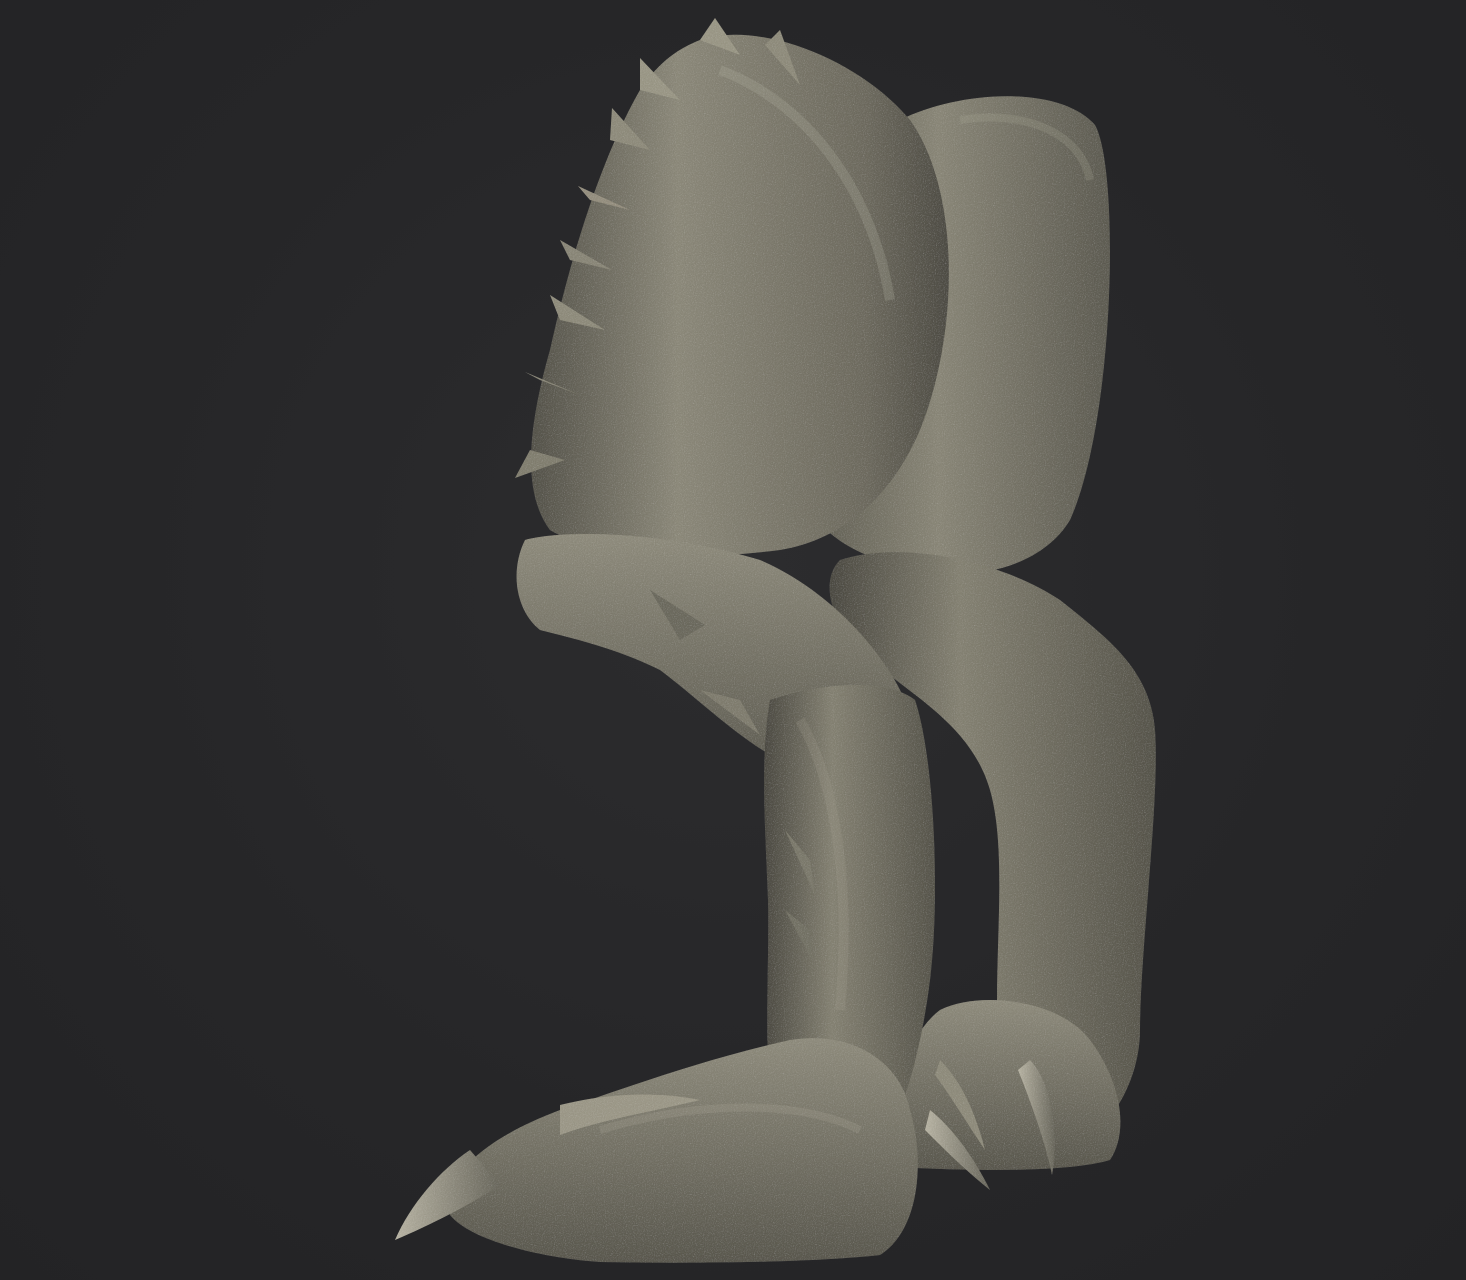 The width and height of the screenshot is (1466, 1280). Describe the element at coordinates (683, 1150) in the screenshot. I see `front-foot` at that location.